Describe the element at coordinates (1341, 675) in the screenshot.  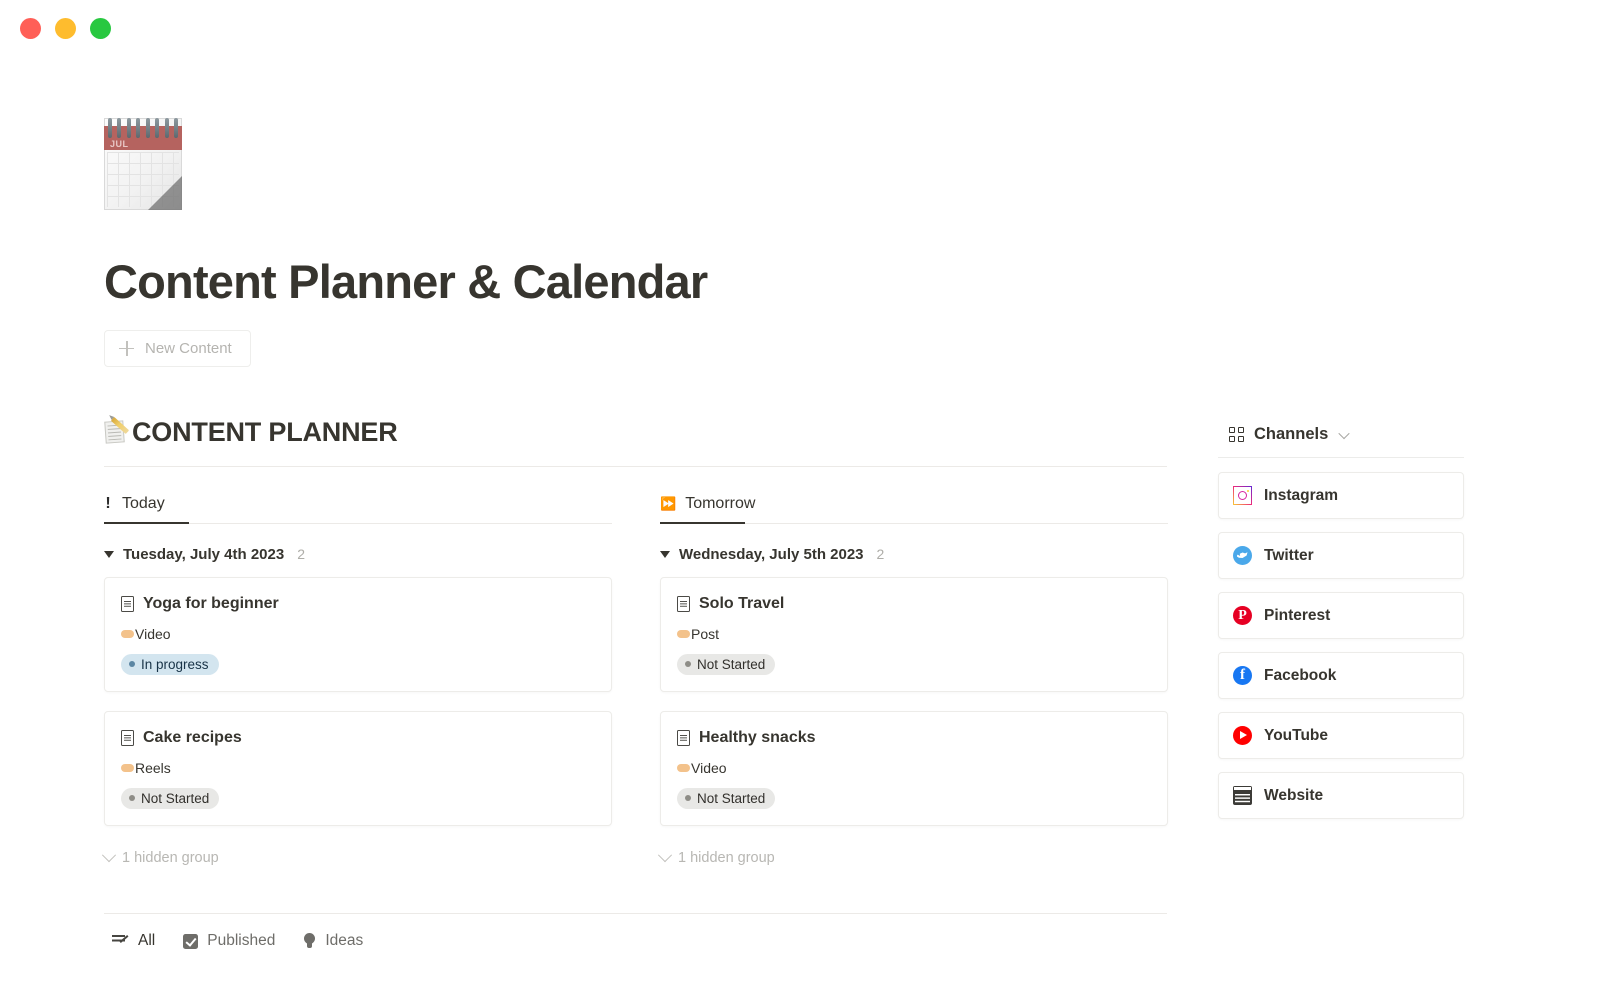
I see `channel-item-facebook: Facebook` at that location.